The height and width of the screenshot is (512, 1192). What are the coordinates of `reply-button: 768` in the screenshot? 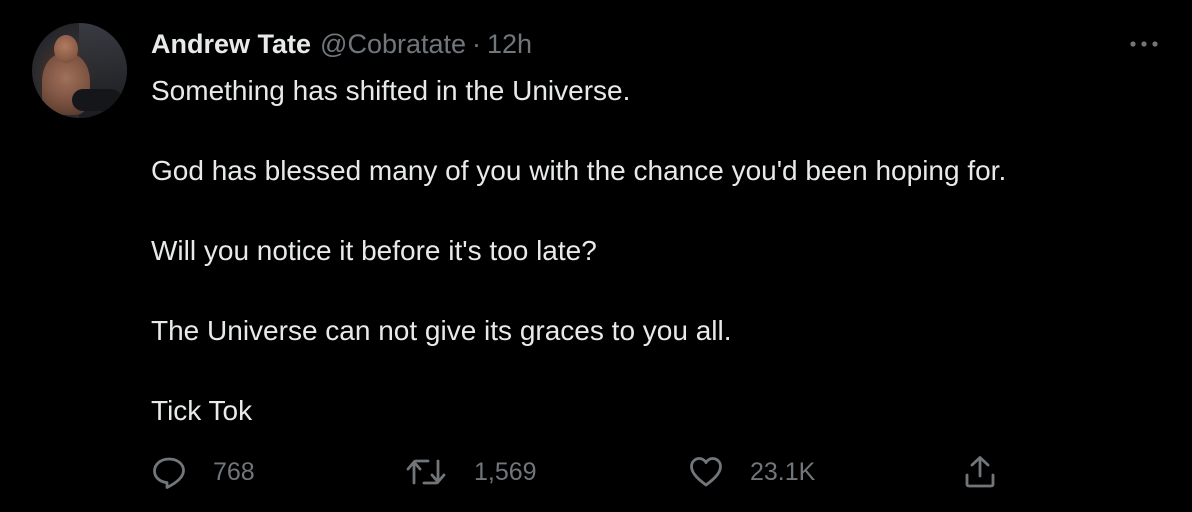 It's located at (203, 472).